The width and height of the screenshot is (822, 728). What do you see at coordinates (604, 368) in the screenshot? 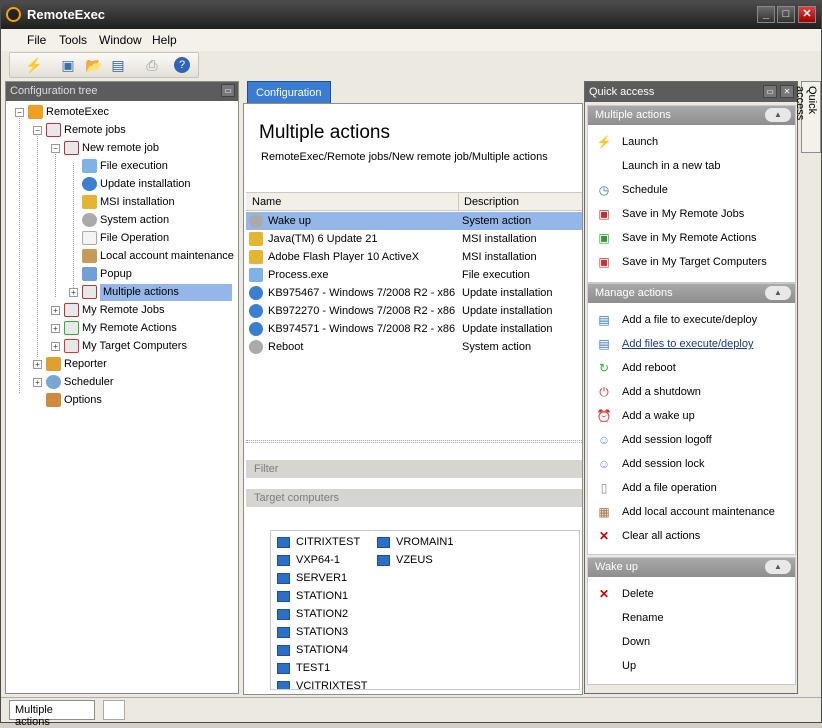
I see `reboot-icon: ↻` at bounding box center [604, 368].